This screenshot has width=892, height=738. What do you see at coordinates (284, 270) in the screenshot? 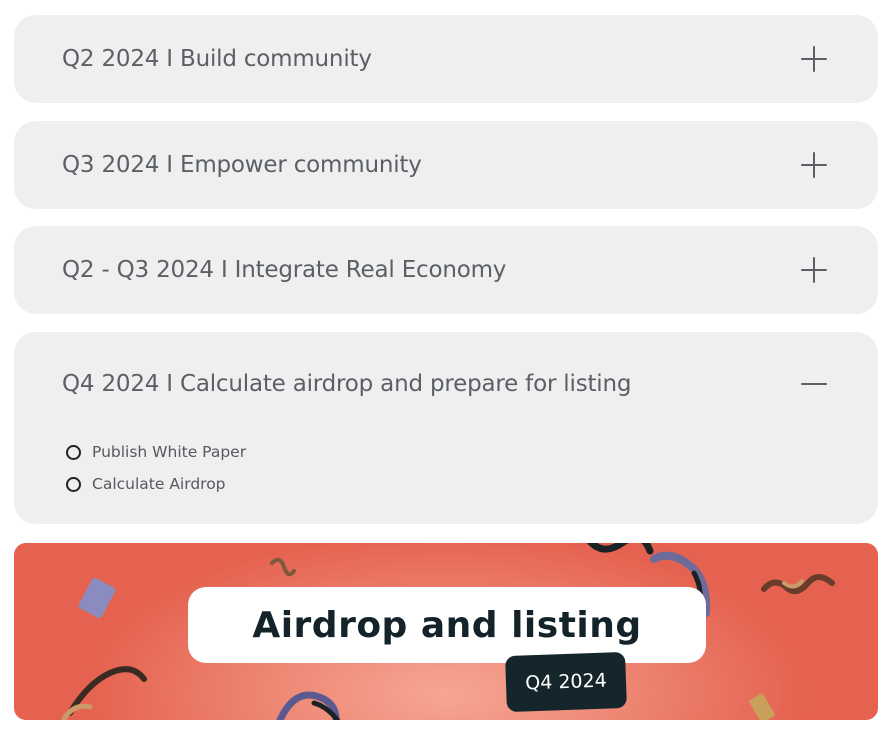
I see `accordion-title: Q2 - Q3 2024 I Integrate Real Economy` at bounding box center [284, 270].